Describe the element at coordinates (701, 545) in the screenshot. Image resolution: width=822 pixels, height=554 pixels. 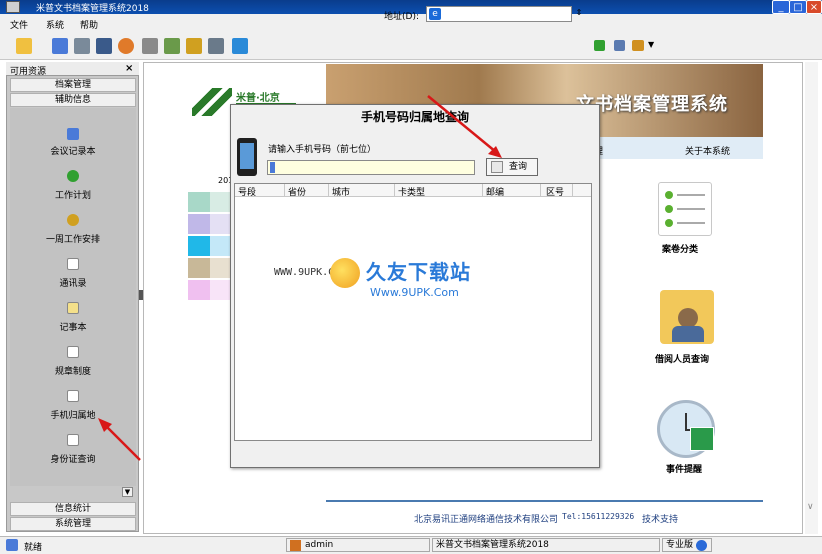
I see `help-icon` at that location.